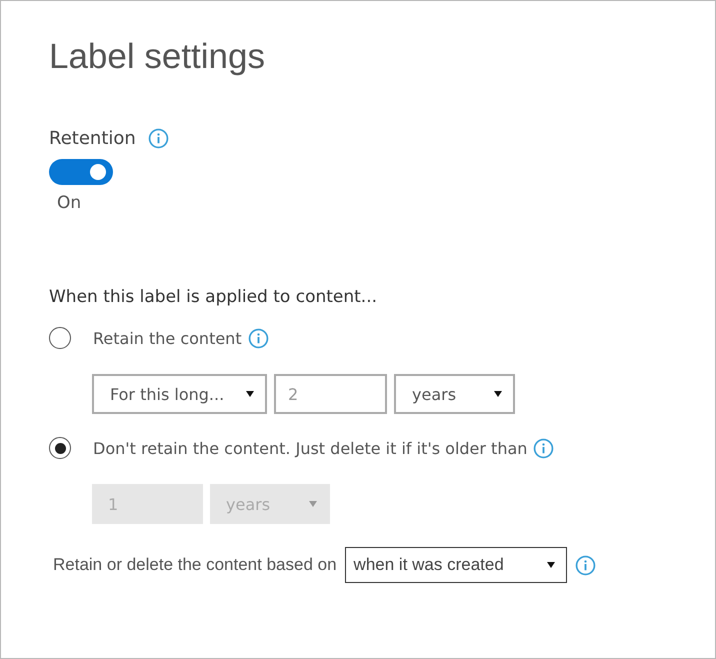  I want to click on retention-label: Retention, so click(92, 138).